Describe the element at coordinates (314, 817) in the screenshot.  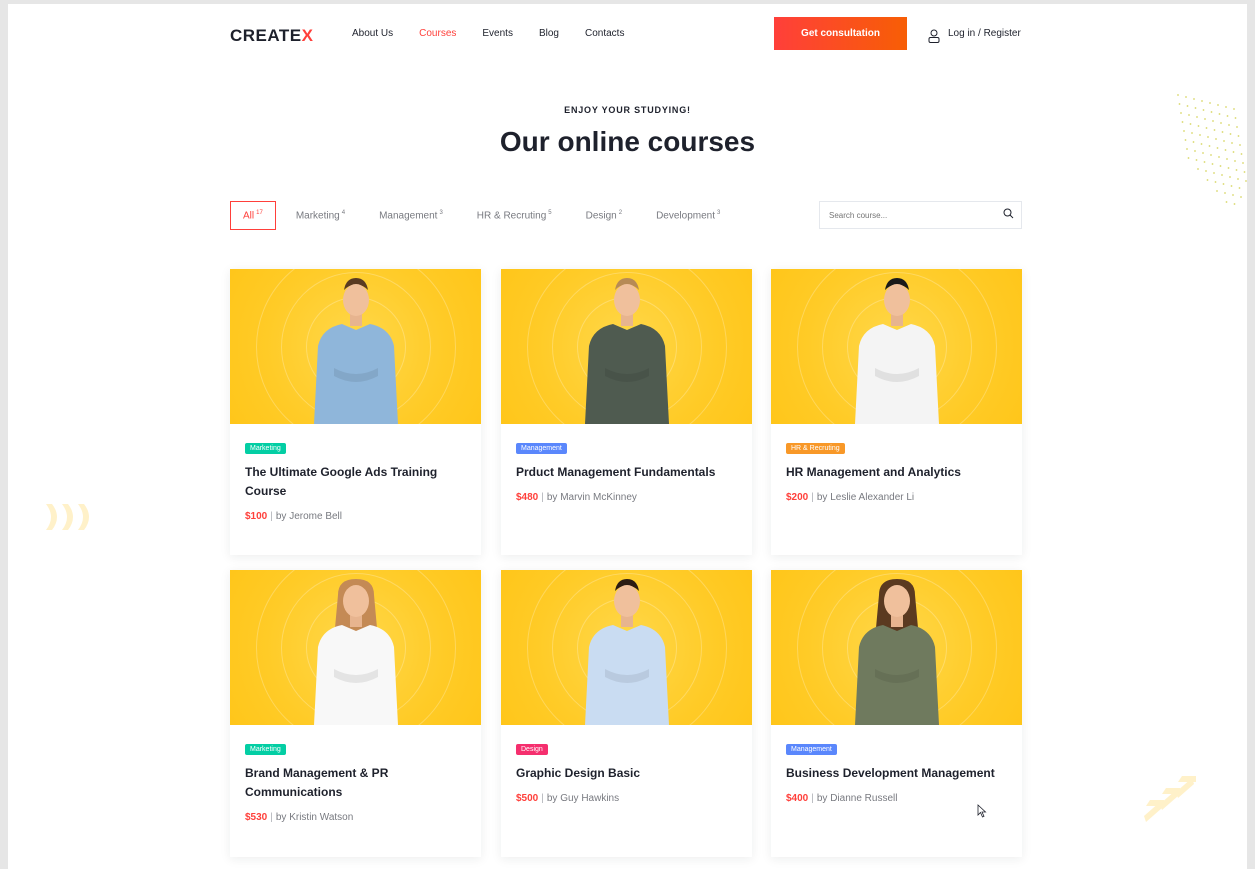
I see `course-author: by Kristin Watson` at that location.